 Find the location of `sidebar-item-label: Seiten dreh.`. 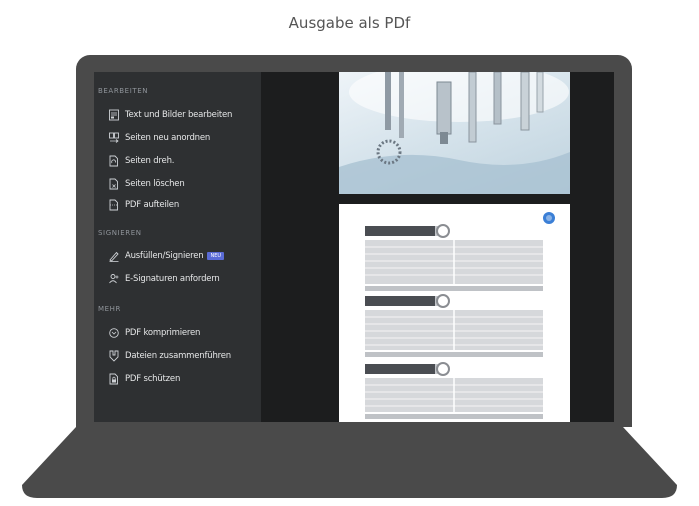

sidebar-item-label: Seiten dreh. is located at coordinates (150, 161).